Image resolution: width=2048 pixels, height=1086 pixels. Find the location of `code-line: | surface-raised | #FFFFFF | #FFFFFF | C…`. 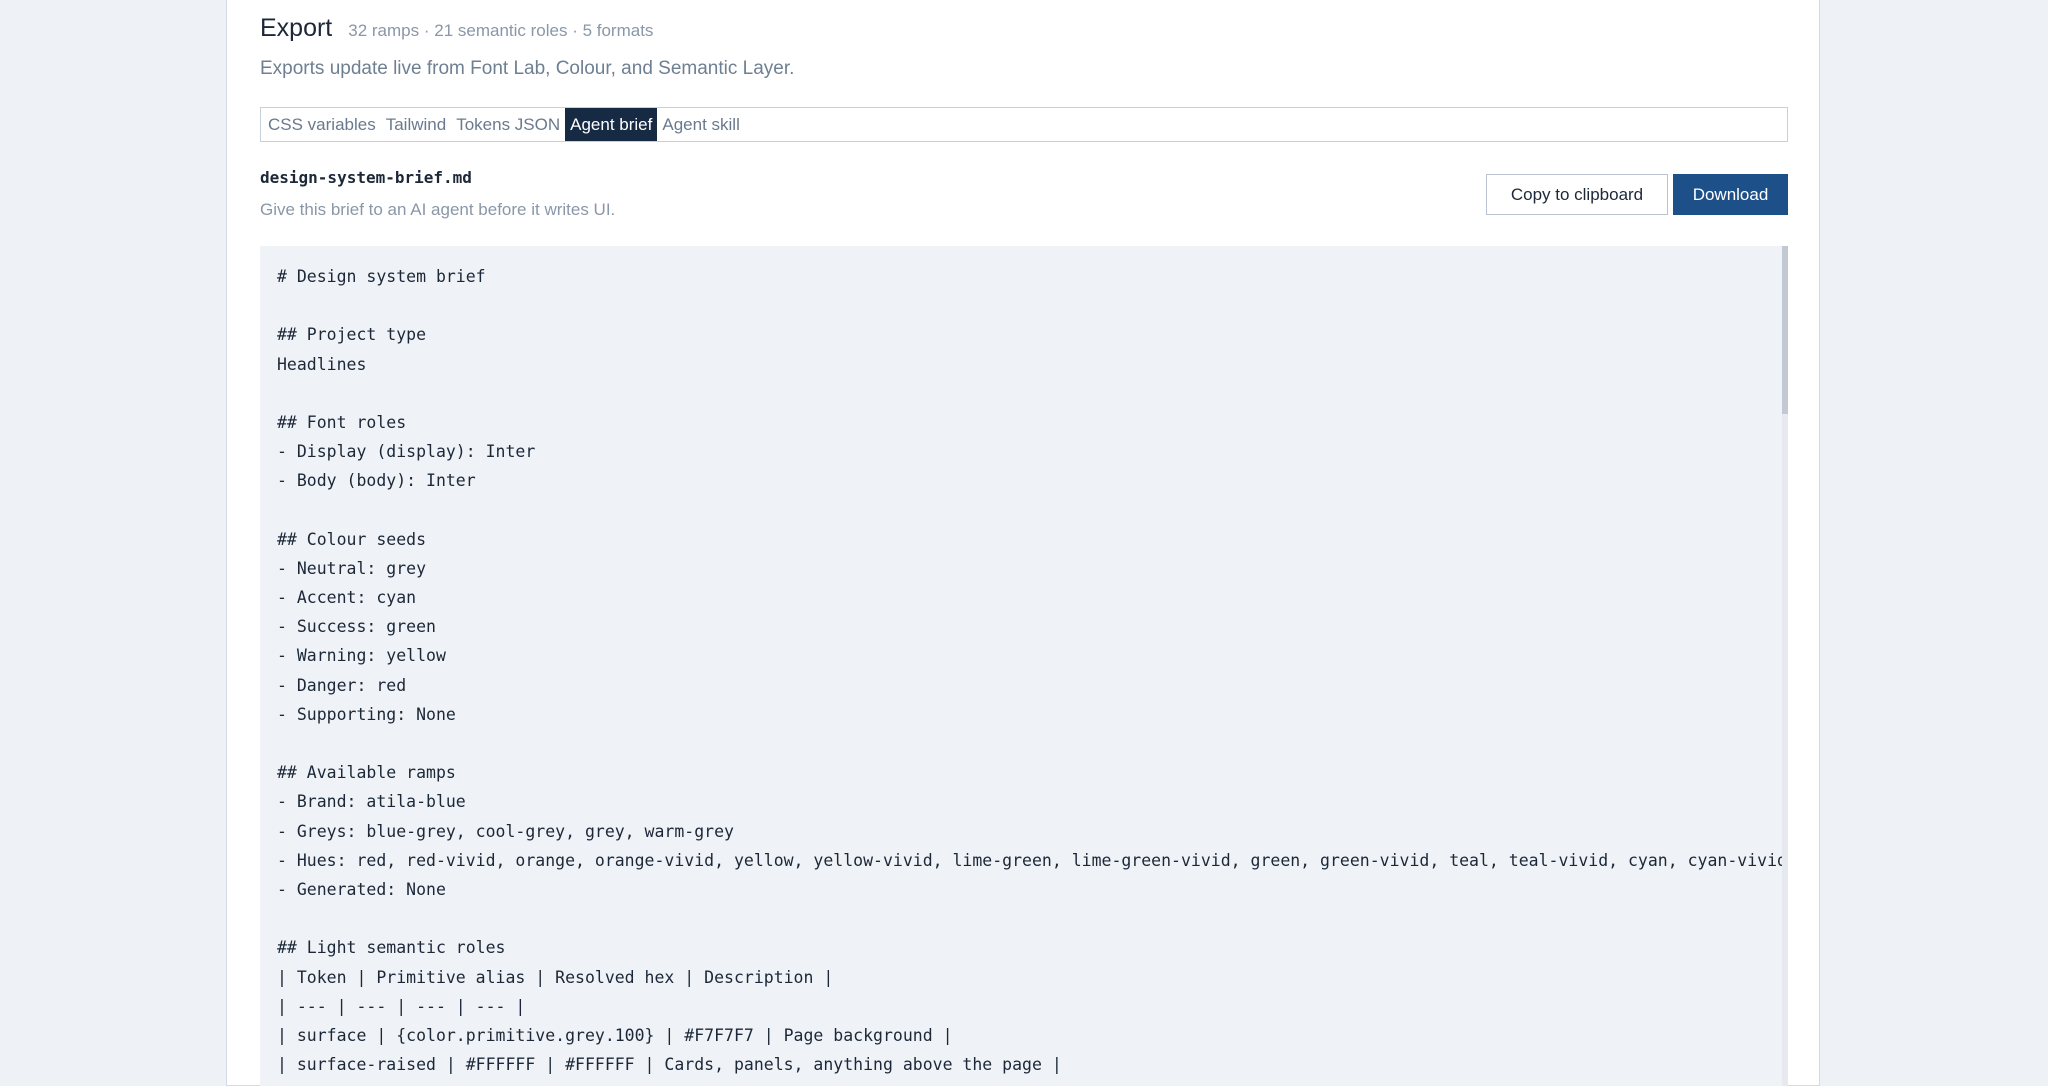

code-line: | surface-raised | #FFFFFF | #FFFFFF | C… is located at coordinates (669, 1065).